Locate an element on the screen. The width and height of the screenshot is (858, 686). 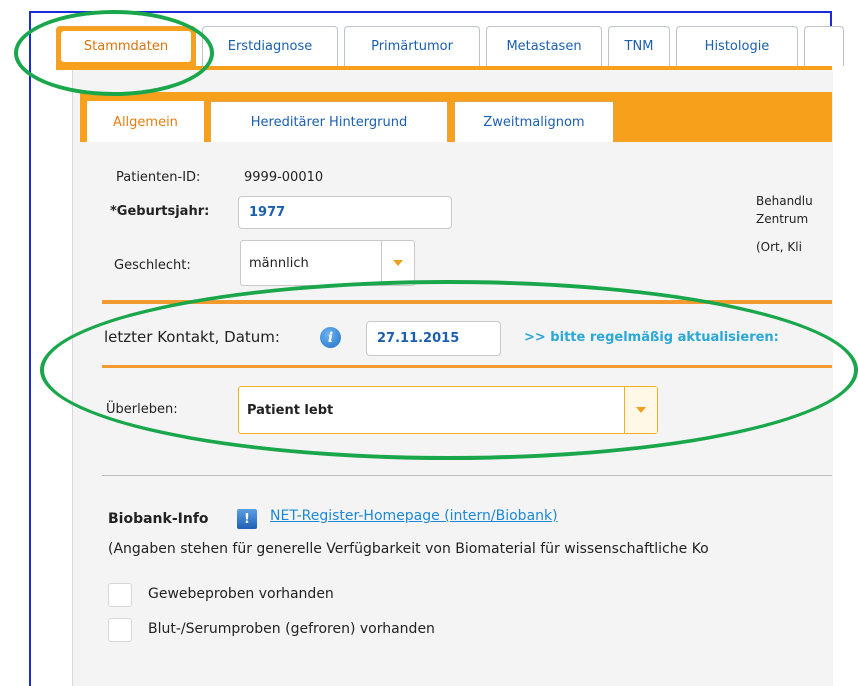
biobank-homepage-link: NET-Register-Homepage (intern/Biobank) is located at coordinates (414, 516).